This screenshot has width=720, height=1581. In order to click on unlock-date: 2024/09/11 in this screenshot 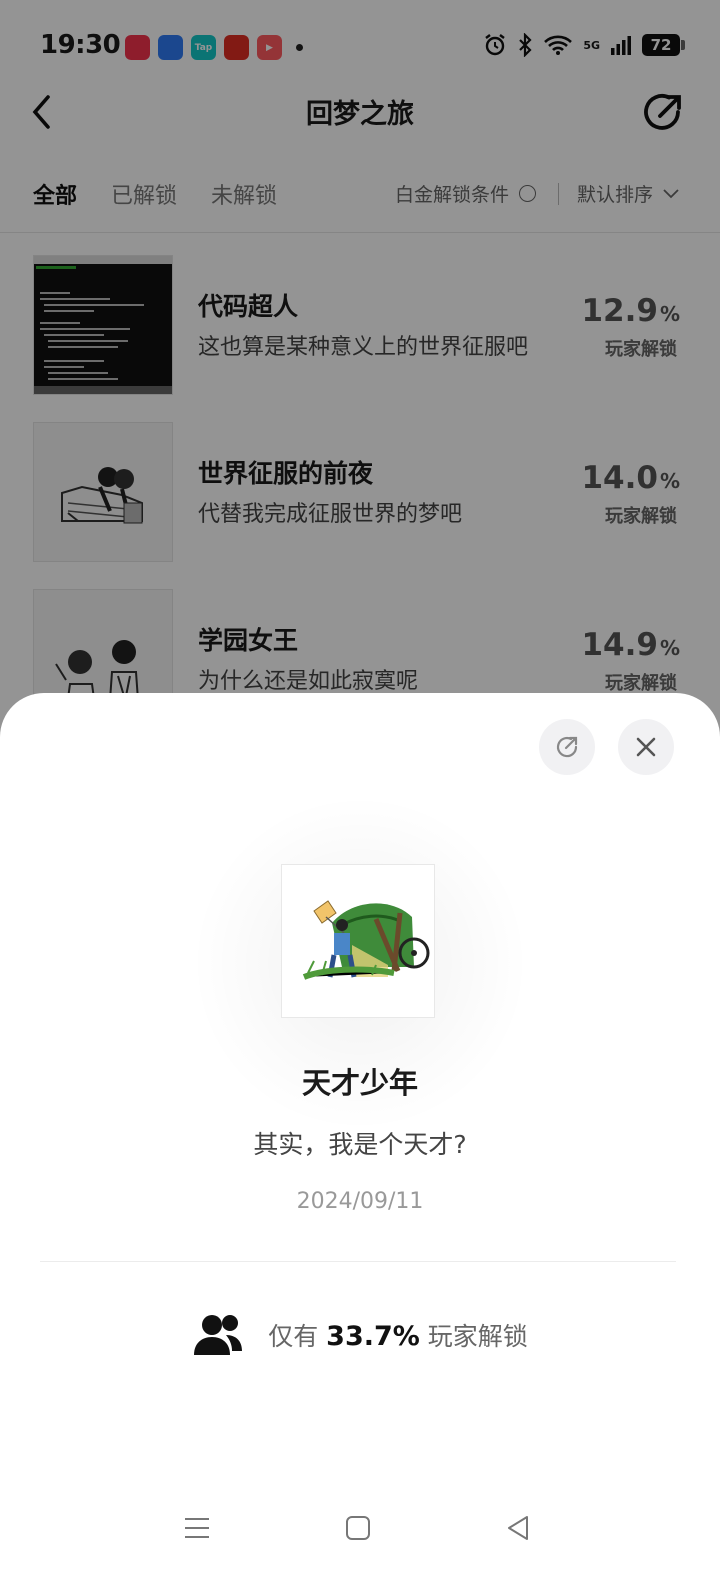, I will do `click(360, 1201)`.